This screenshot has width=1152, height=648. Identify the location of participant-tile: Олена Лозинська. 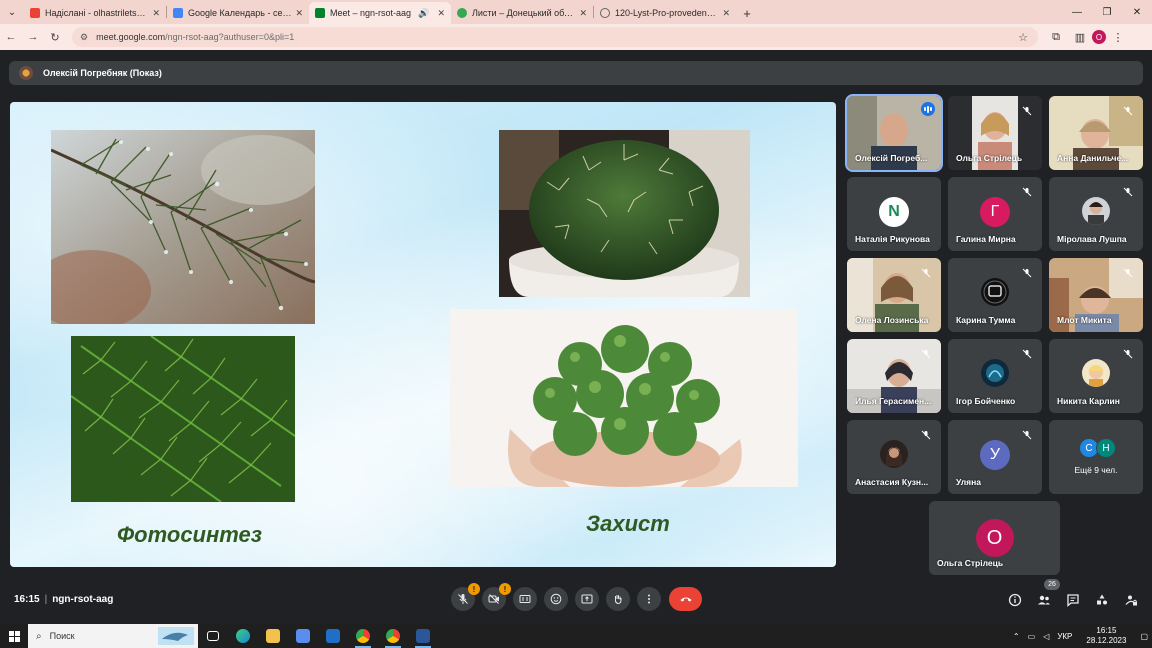
(894, 295).